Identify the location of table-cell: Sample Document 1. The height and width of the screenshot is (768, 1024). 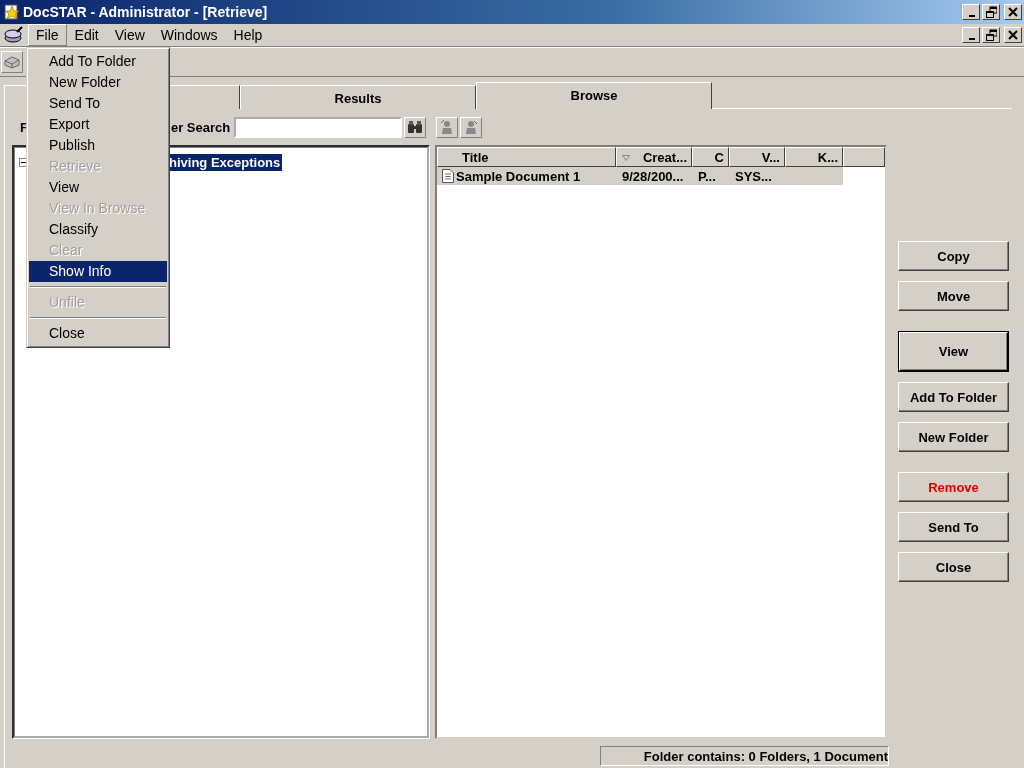
(518, 176).